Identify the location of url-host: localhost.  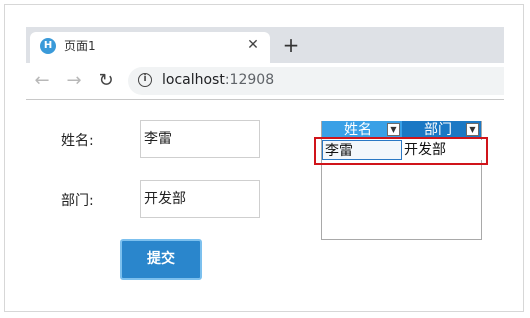
(193, 80).